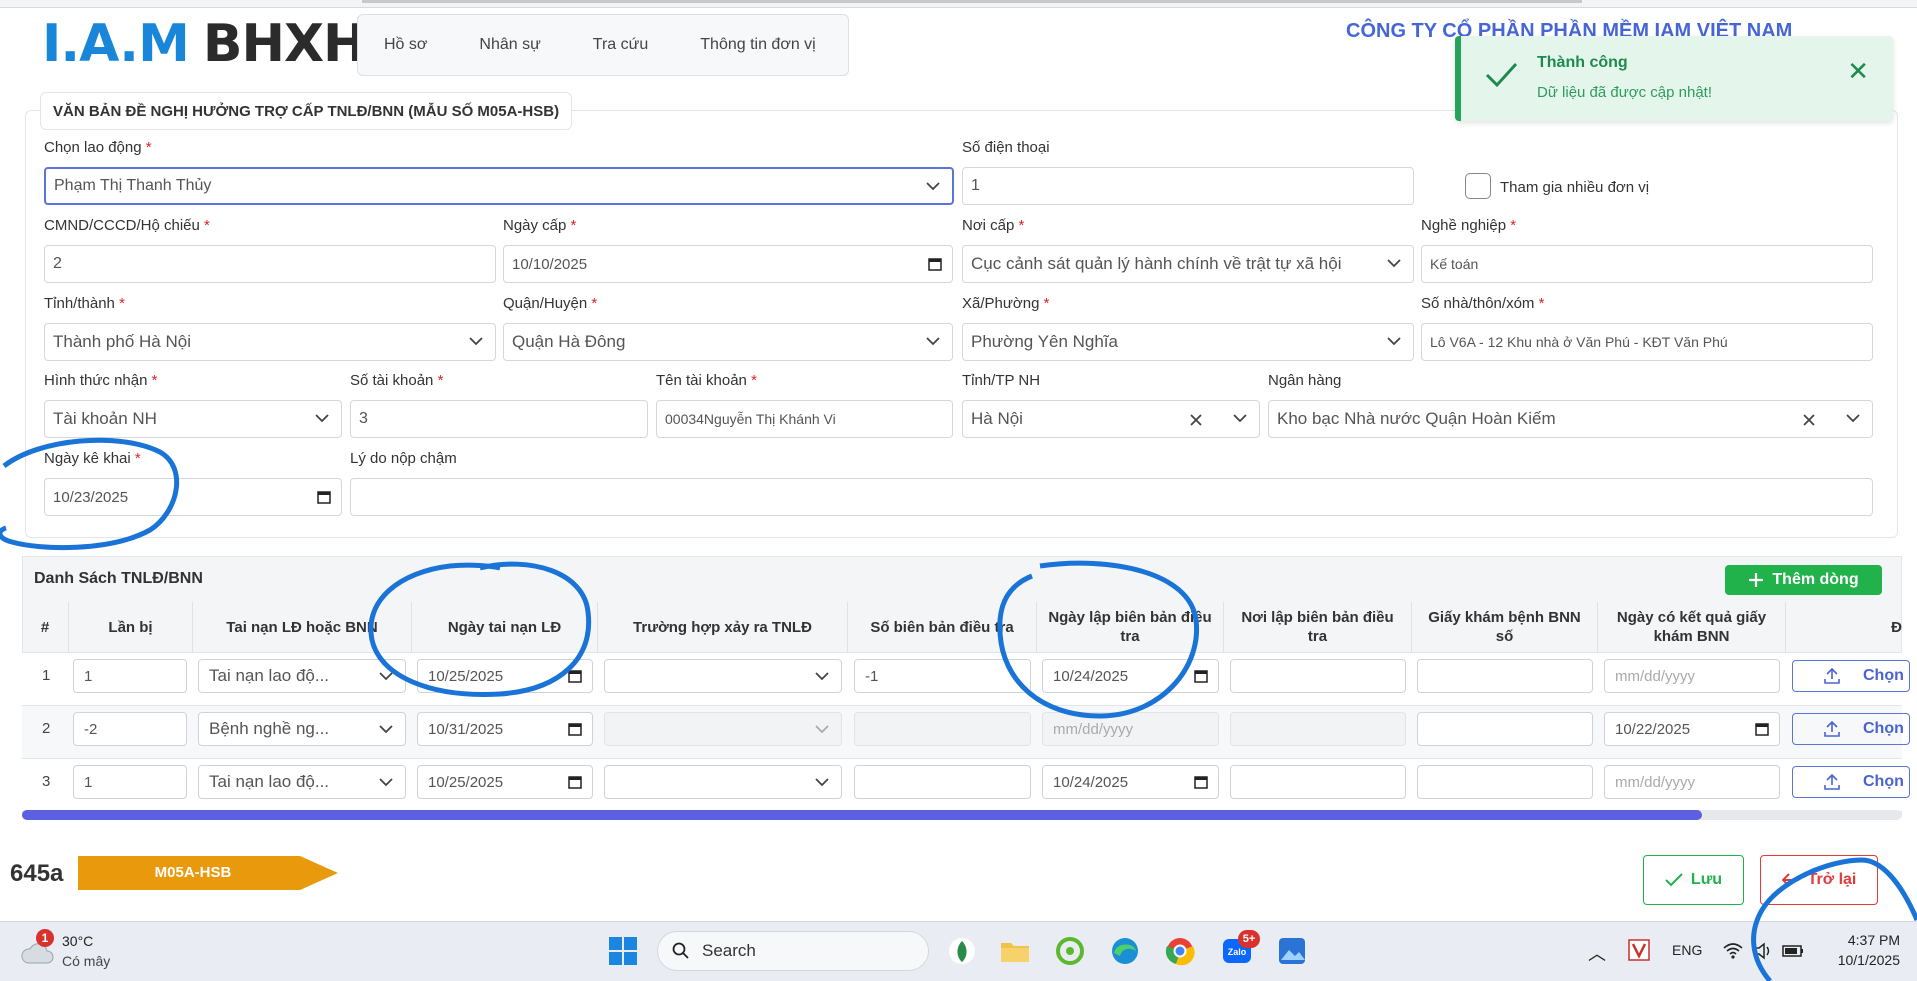 This screenshot has width=1917, height=981. I want to click on bank-province-select: Hà Nội, so click(1111, 419).